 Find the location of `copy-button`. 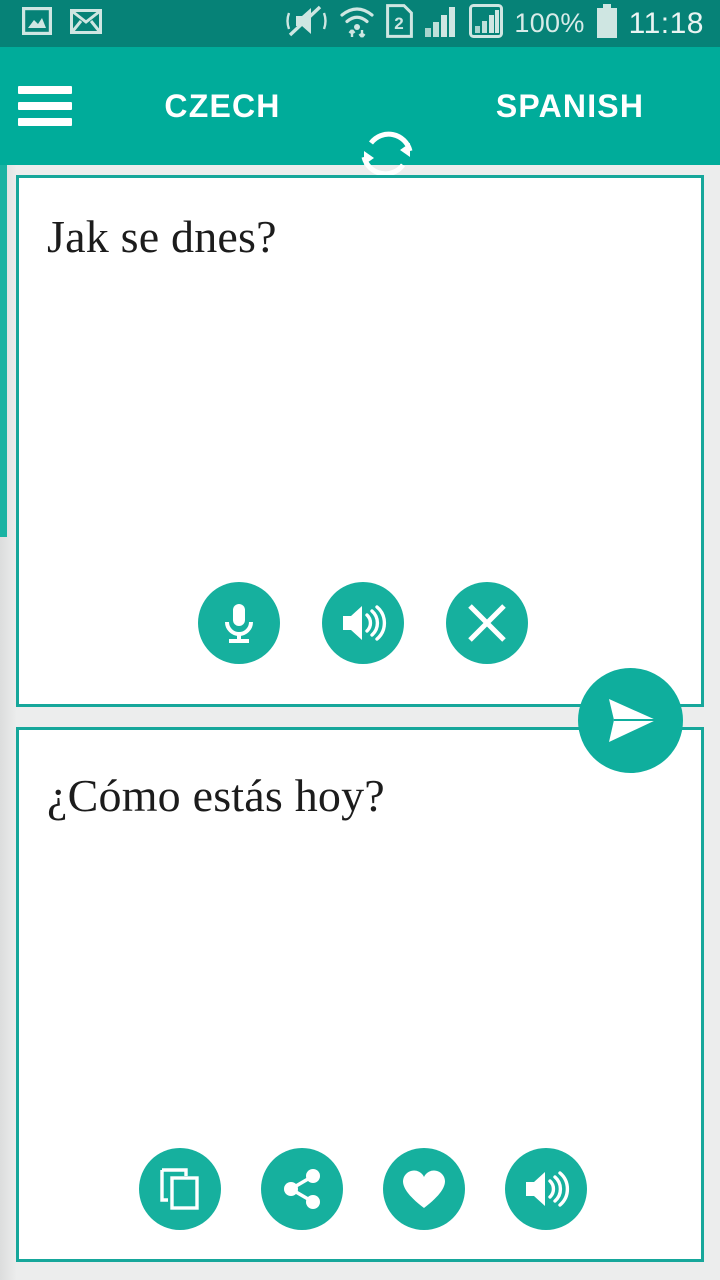

copy-button is located at coordinates (180, 1189).